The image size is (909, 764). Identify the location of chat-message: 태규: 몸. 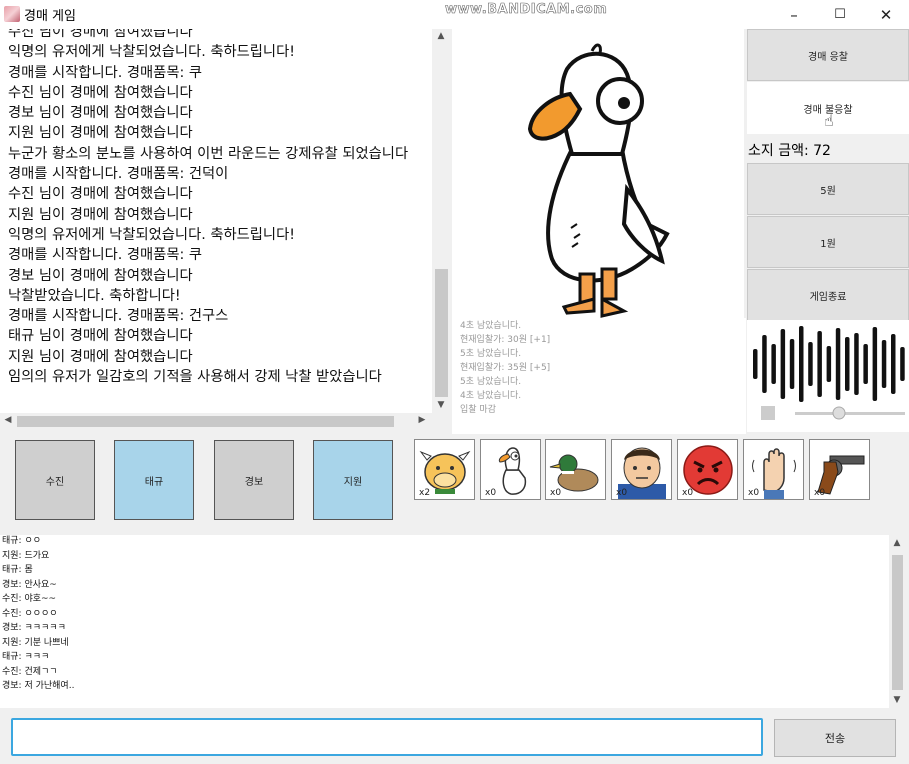
(17, 570).